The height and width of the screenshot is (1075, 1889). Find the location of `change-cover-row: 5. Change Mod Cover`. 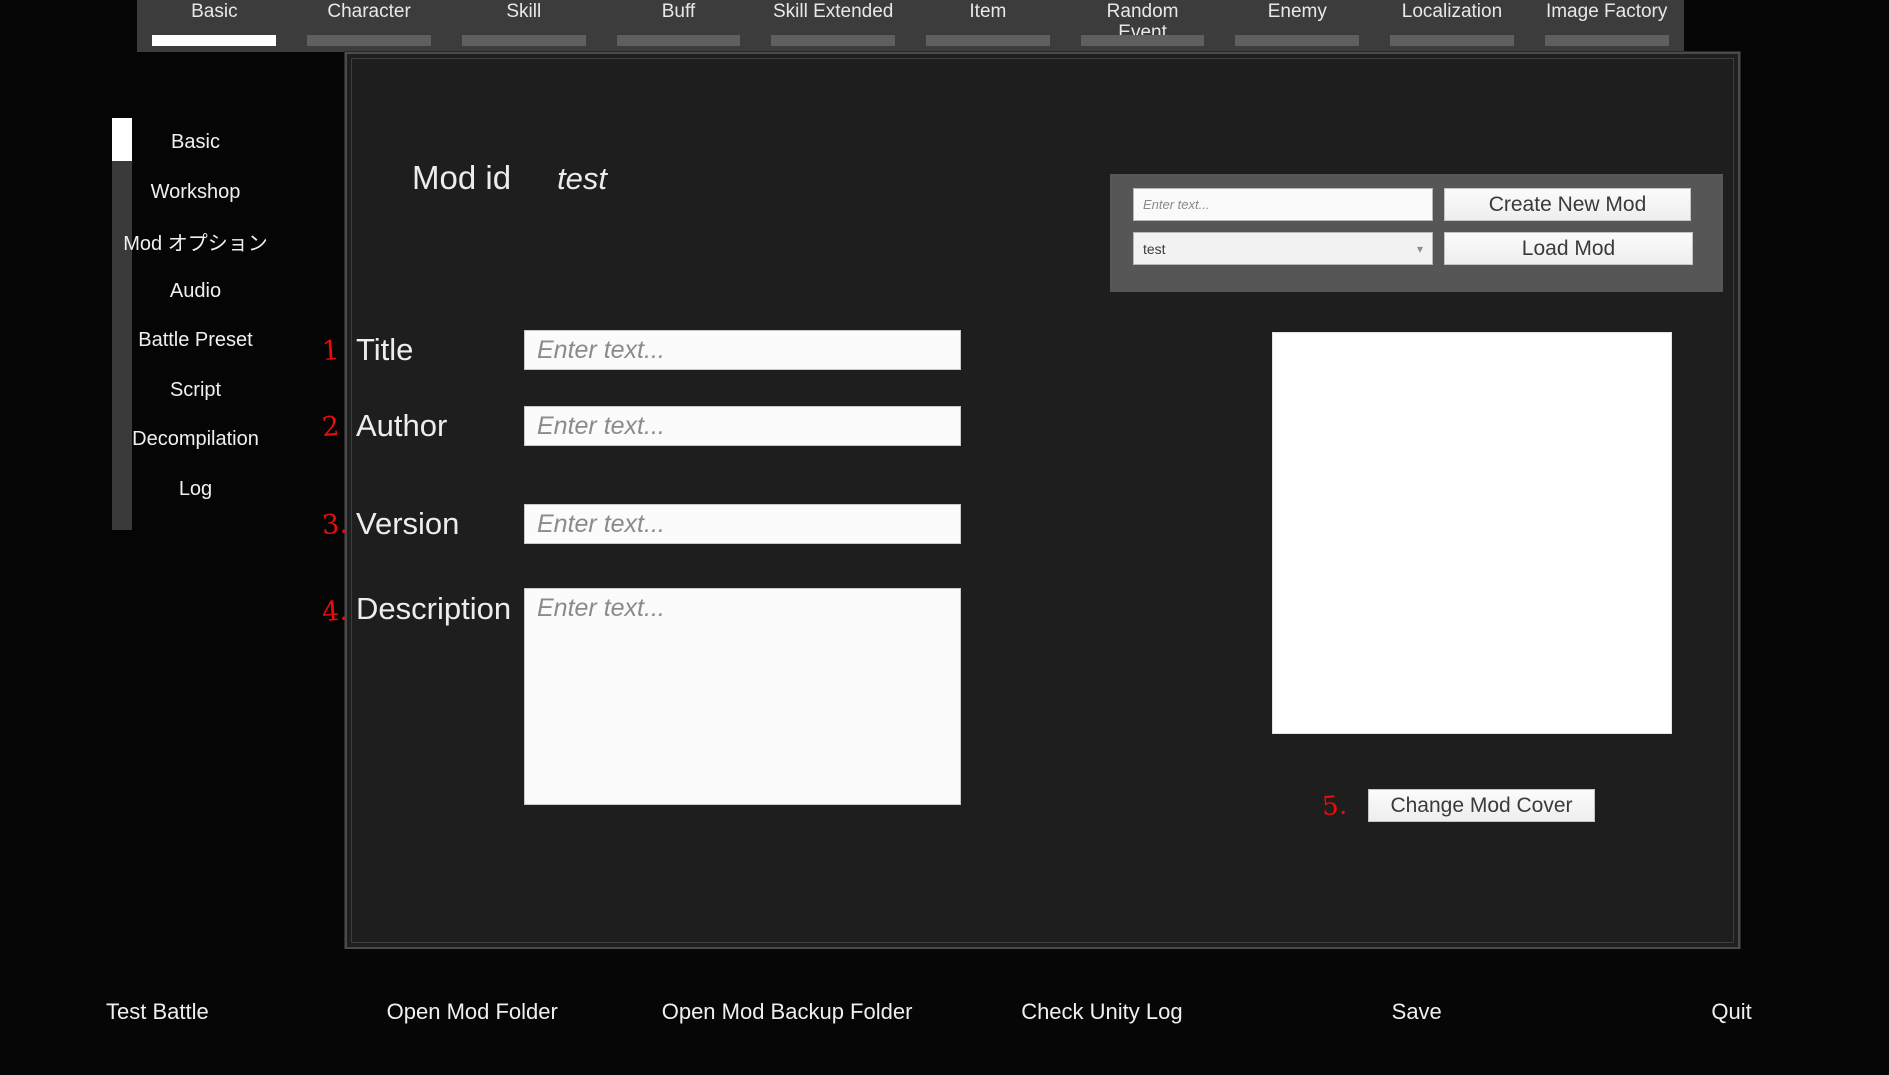

change-cover-row: 5. Change Mod Cover is located at coordinates (1457, 805).